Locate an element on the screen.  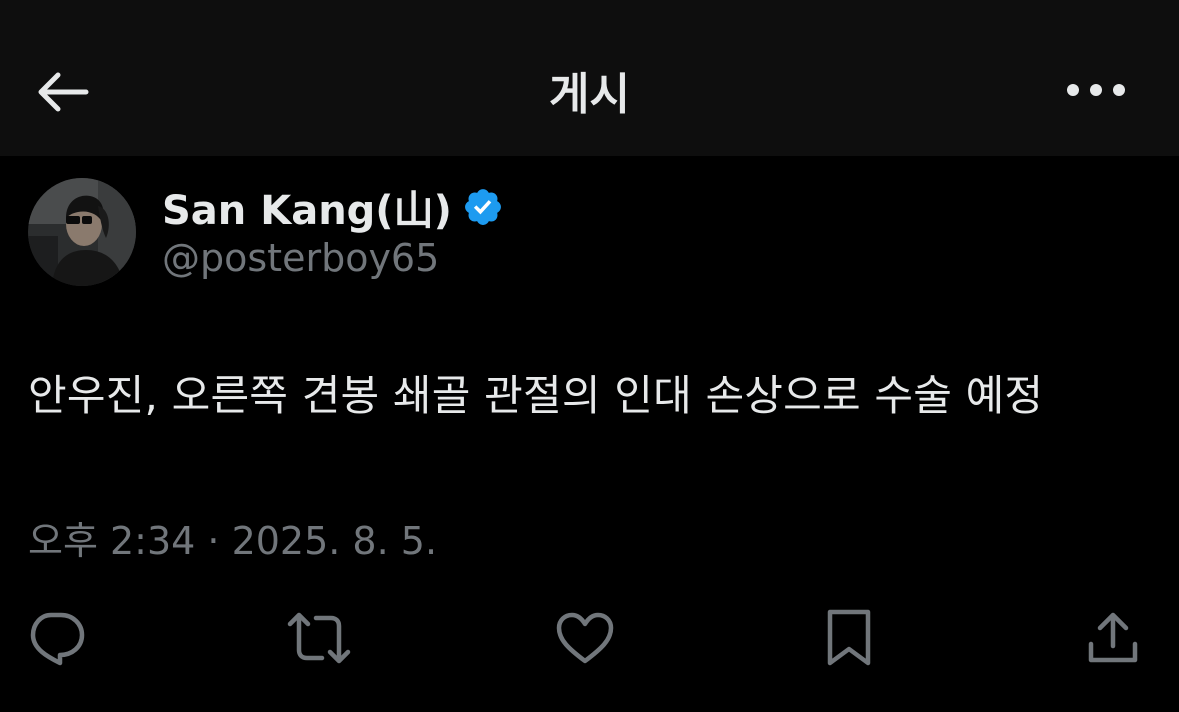
bookmark-button is located at coordinates (849, 638).